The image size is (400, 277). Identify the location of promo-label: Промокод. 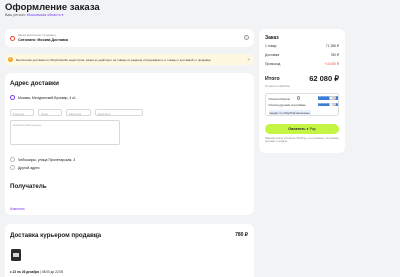
(273, 64).